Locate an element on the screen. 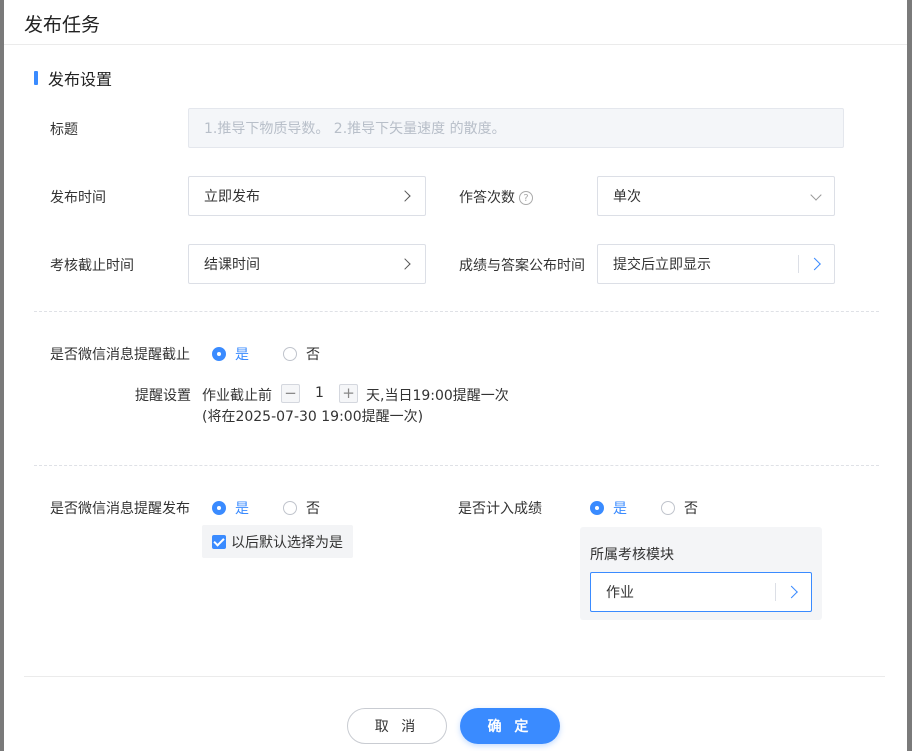  checkbox-checked-icon is located at coordinates (219, 541).